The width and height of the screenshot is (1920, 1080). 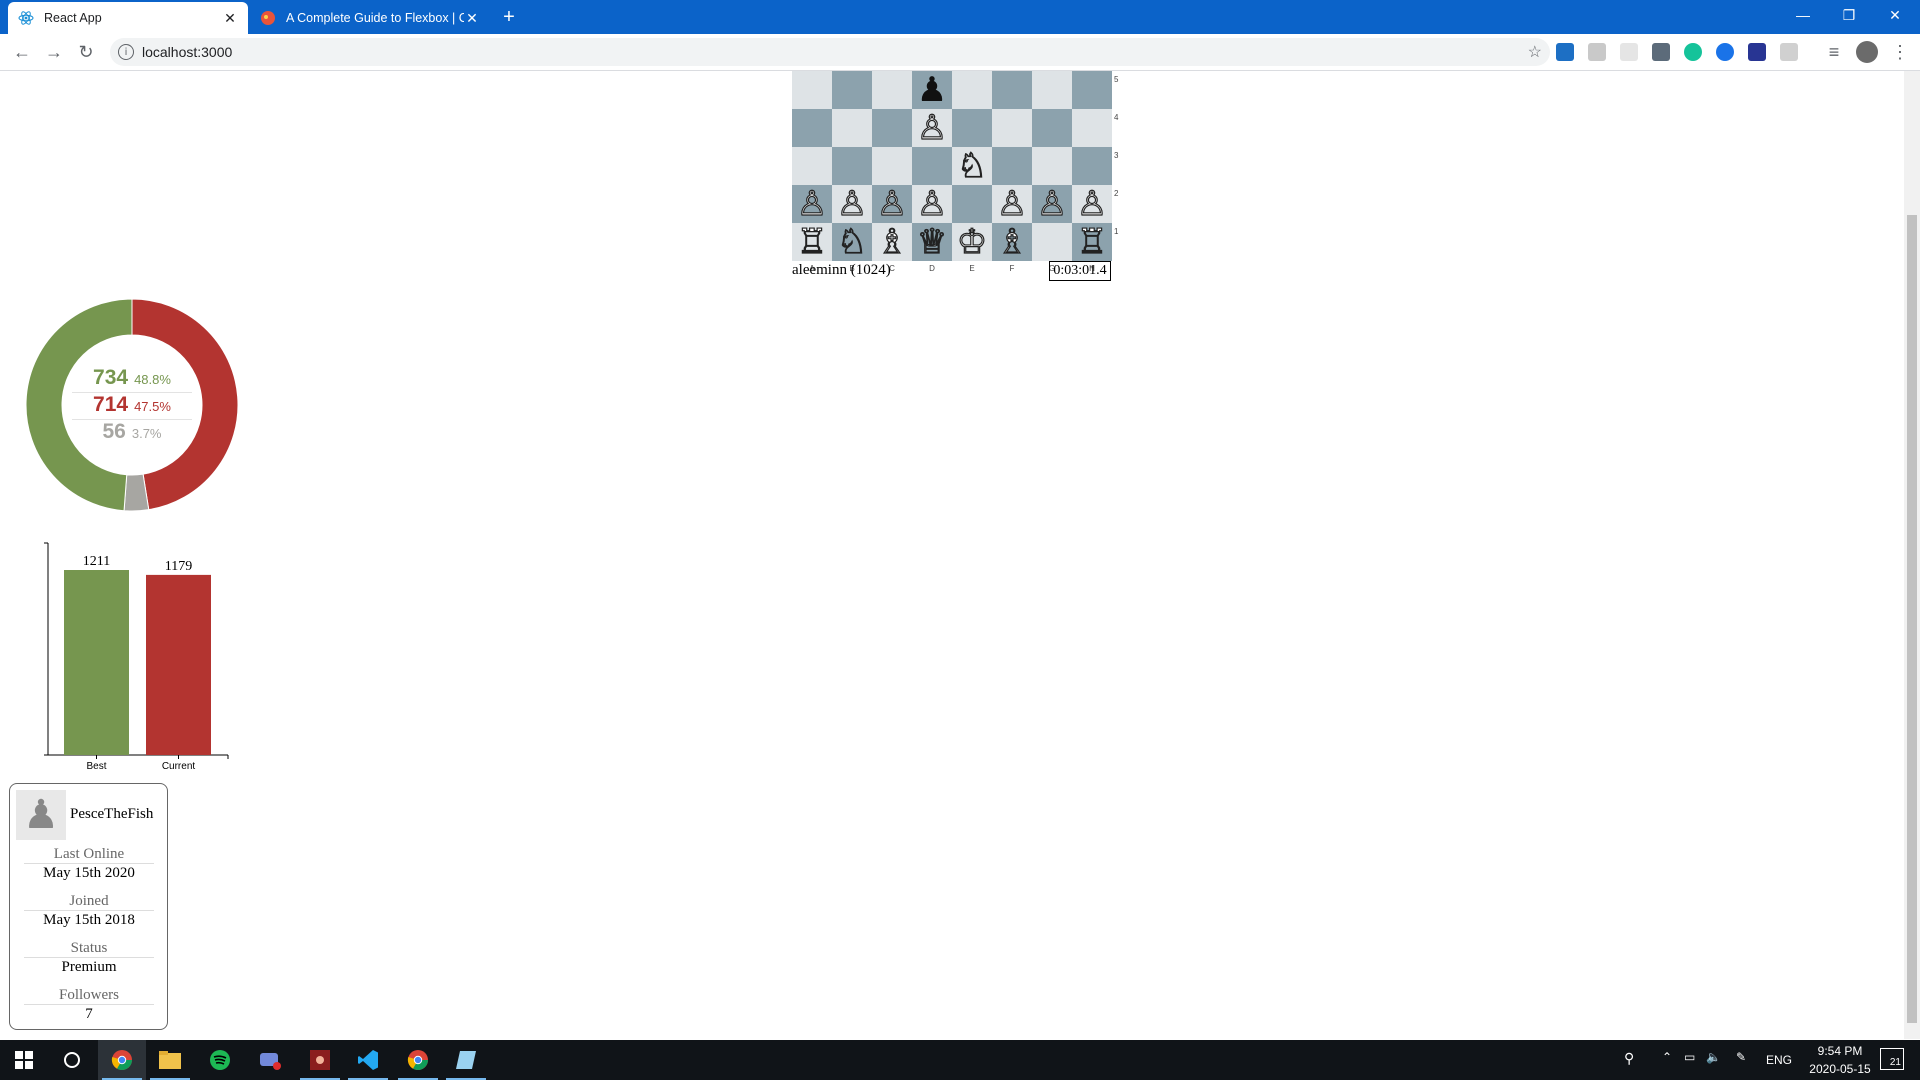 What do you see at coordinates (72, 1060) in the screenshot?
I see `search-button` at bounding box center [72, 1060].